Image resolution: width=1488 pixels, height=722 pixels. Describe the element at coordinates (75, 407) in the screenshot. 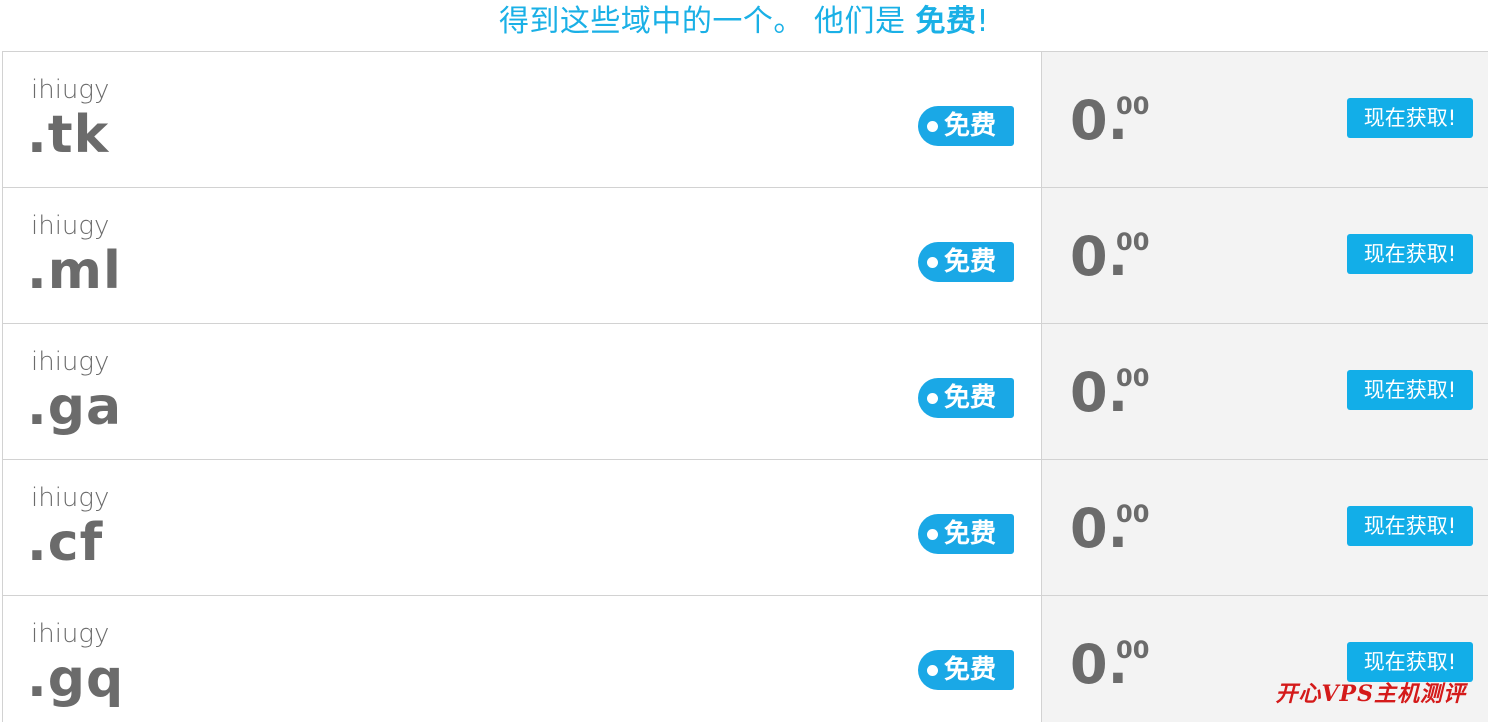

I see `domain-extension: .ga` at that location.